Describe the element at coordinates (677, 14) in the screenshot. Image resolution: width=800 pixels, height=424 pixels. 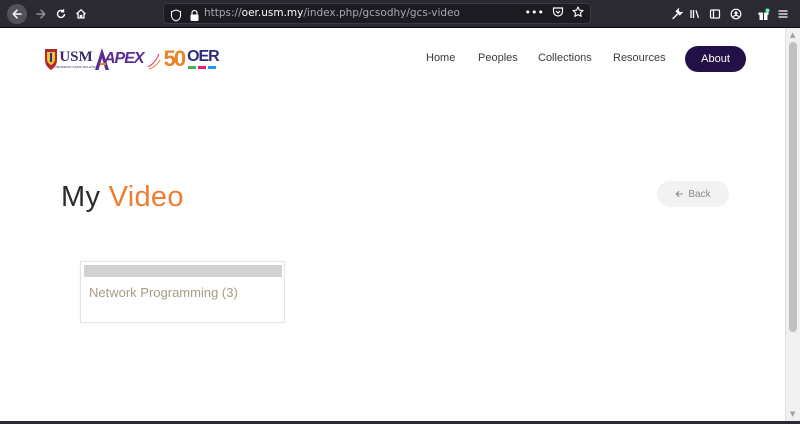
I see `wrench-icon` at that location.